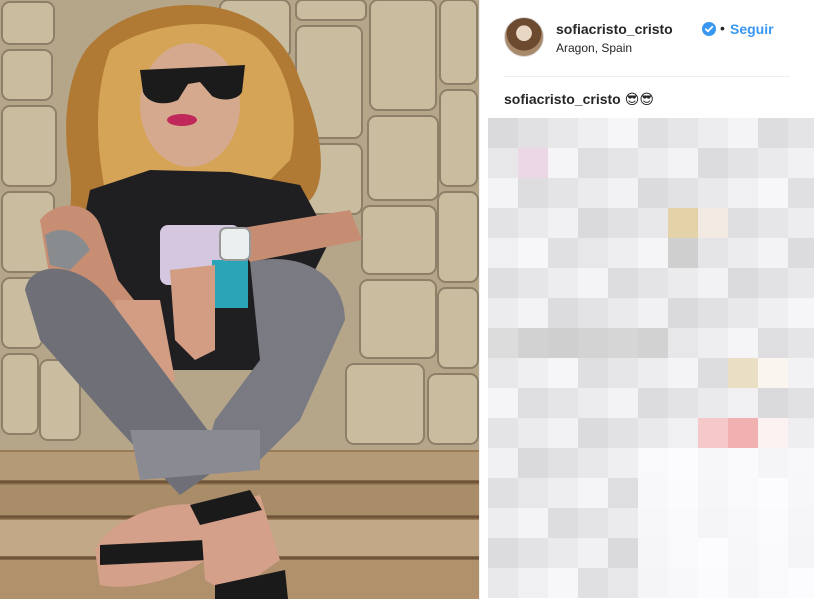 This screenshot has width=814, height=599. I want to click on follow-button: Seguir, so click(752, 29).